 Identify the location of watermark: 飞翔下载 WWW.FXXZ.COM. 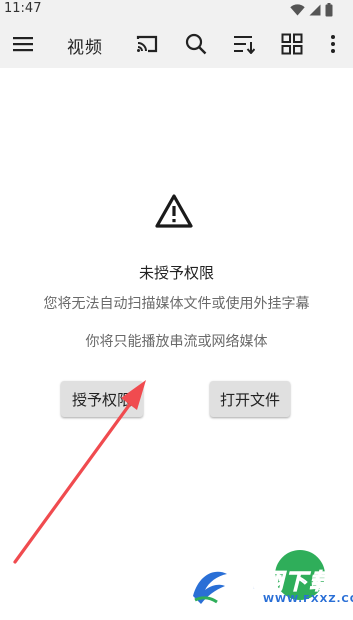
(269, 581).